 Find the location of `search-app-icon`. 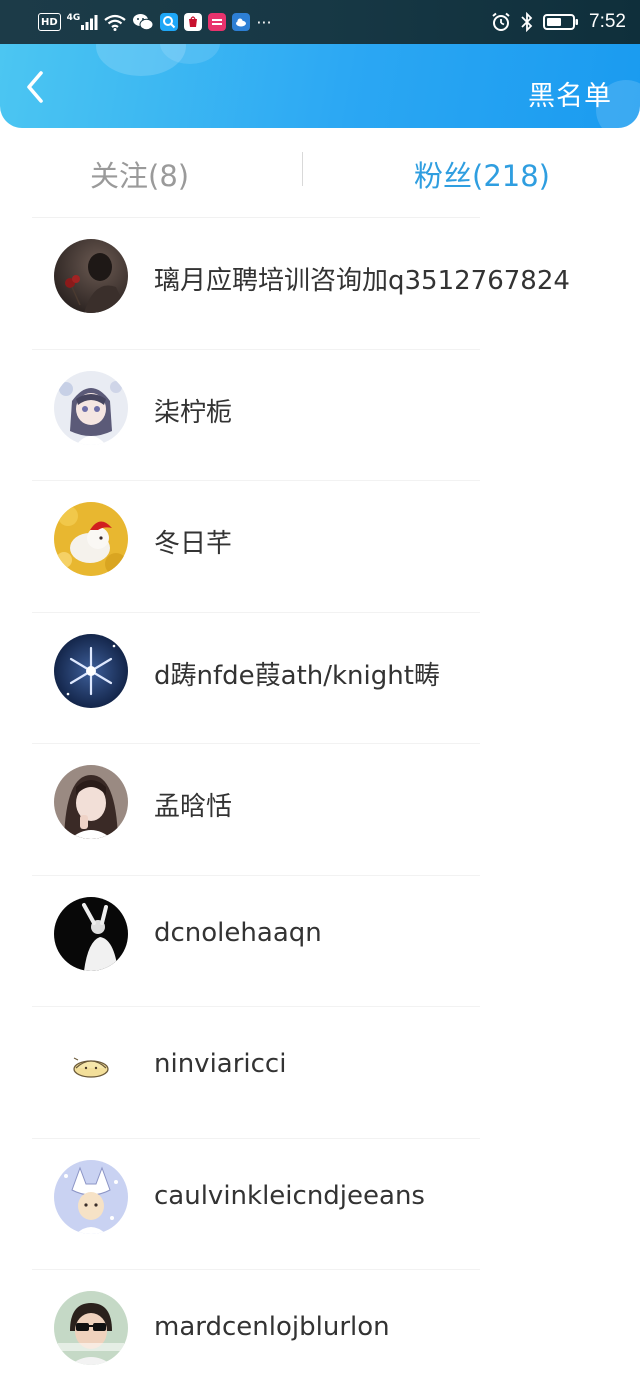

search-app-icon is located at coordinates (169, 22).